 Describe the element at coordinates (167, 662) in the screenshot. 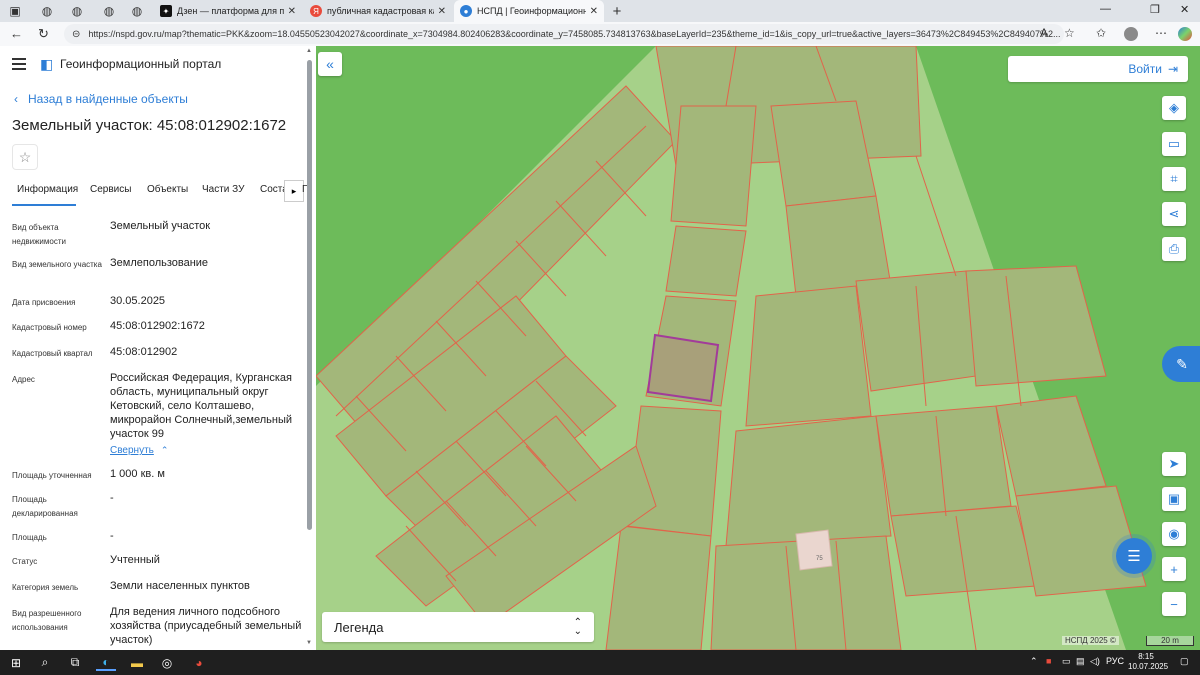

I see `app-icon: ◎` at that location.